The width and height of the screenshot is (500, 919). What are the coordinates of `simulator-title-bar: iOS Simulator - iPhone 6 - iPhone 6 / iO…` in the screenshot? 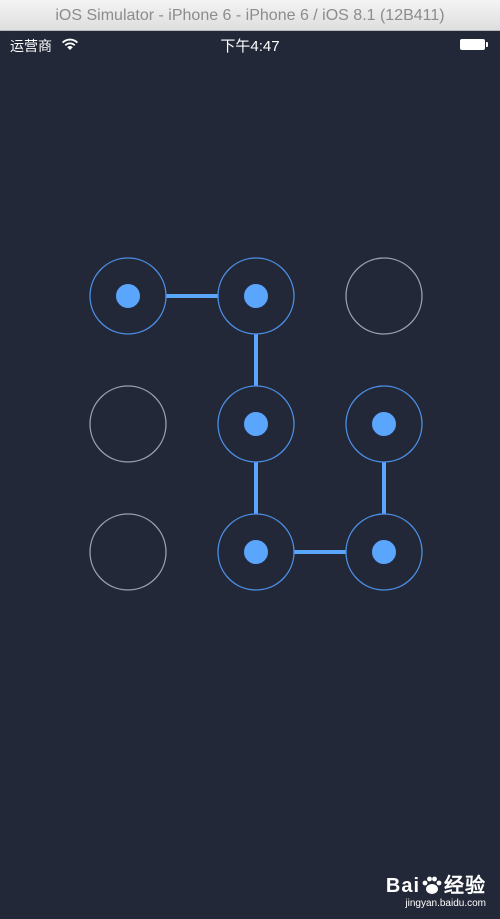 It's located at (250, 15).